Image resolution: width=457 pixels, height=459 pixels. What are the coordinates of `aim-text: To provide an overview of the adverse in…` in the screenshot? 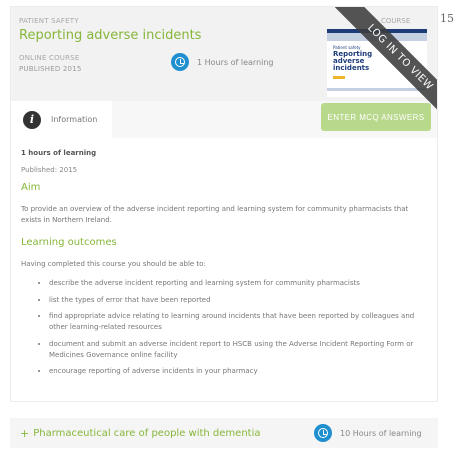 It's located at (215, 214).